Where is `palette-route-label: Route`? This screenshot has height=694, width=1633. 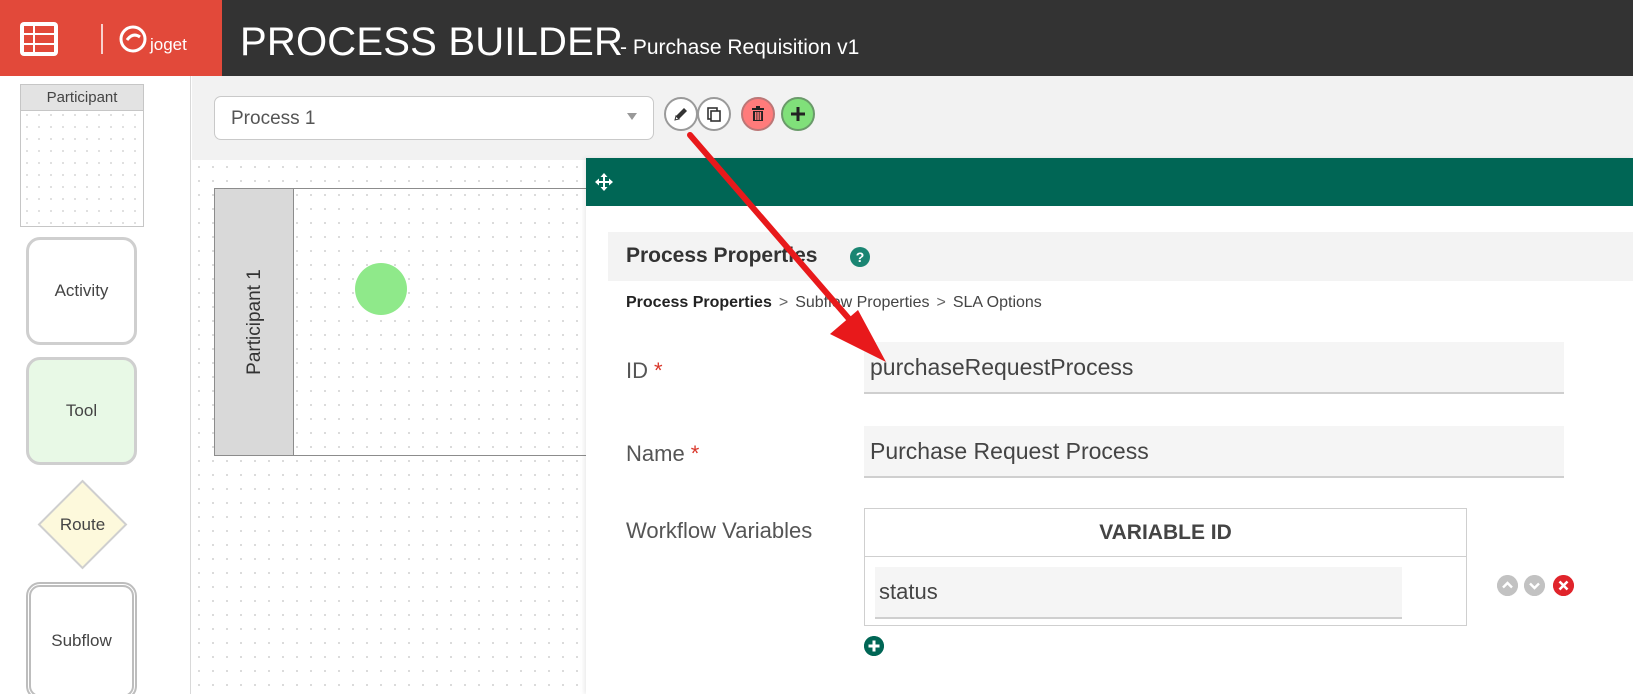 palette-route-label: Route is located at coordinates (82, 524).